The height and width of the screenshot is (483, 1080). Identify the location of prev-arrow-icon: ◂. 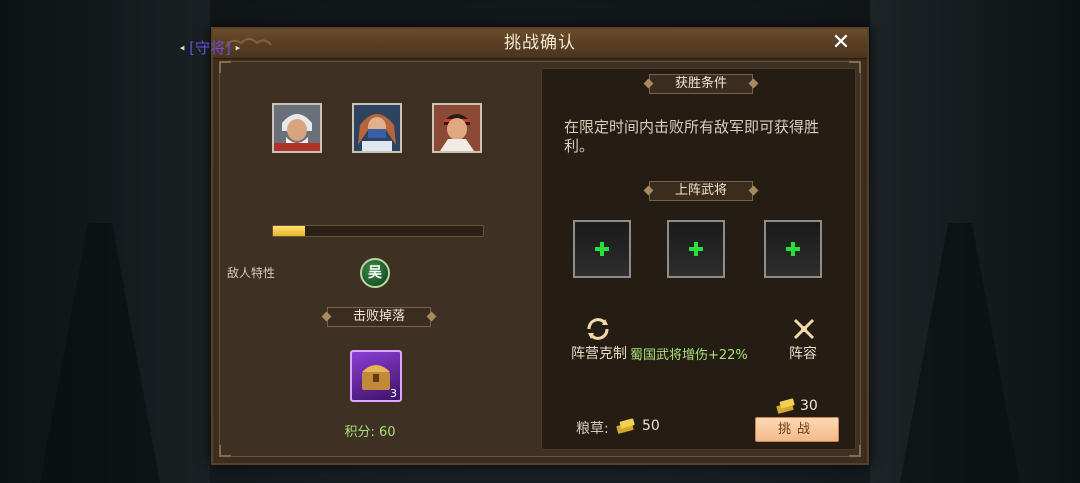
(182, 49).